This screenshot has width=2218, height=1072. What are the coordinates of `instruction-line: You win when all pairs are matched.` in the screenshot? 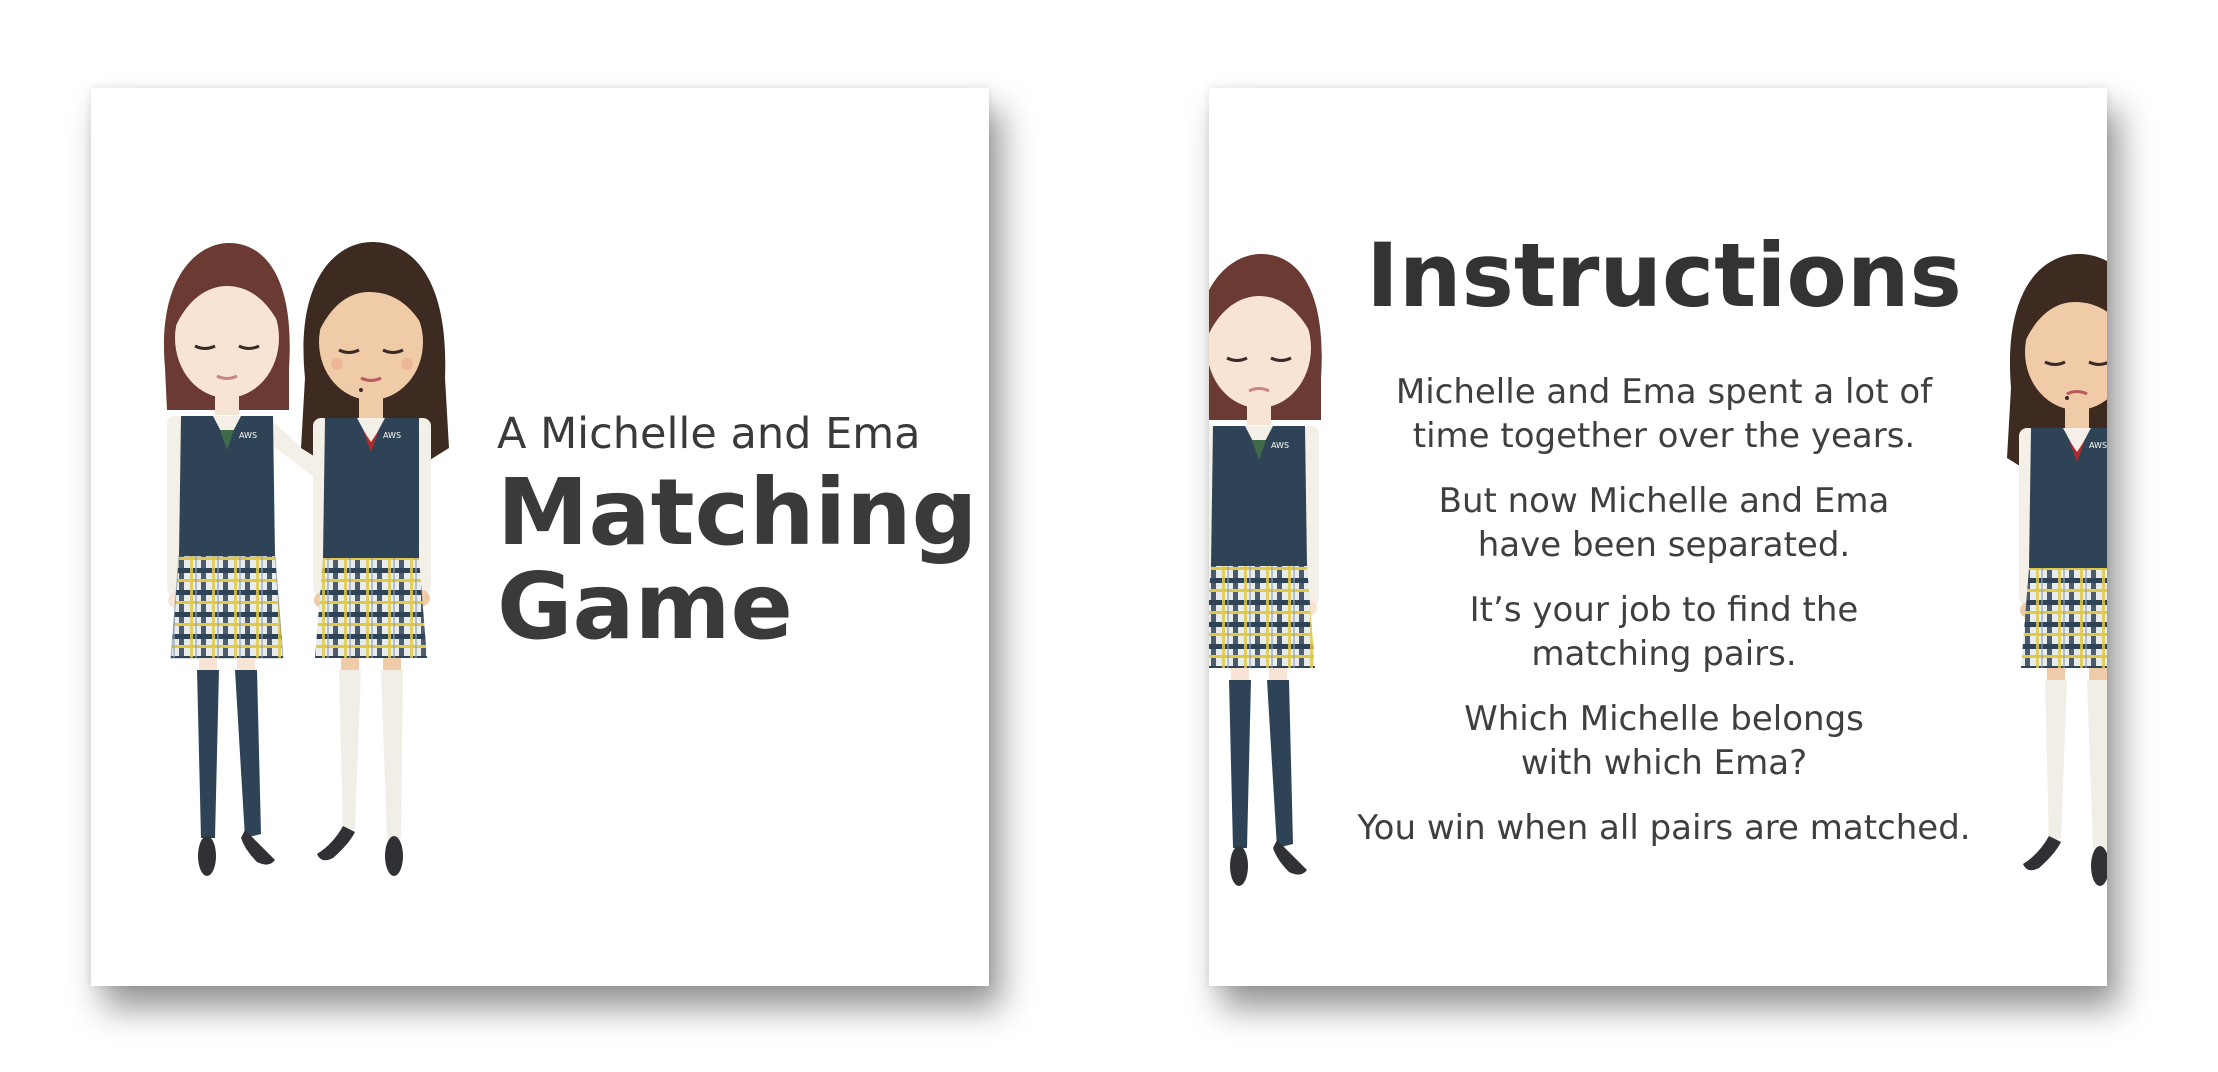 It's located at (1664, 828).